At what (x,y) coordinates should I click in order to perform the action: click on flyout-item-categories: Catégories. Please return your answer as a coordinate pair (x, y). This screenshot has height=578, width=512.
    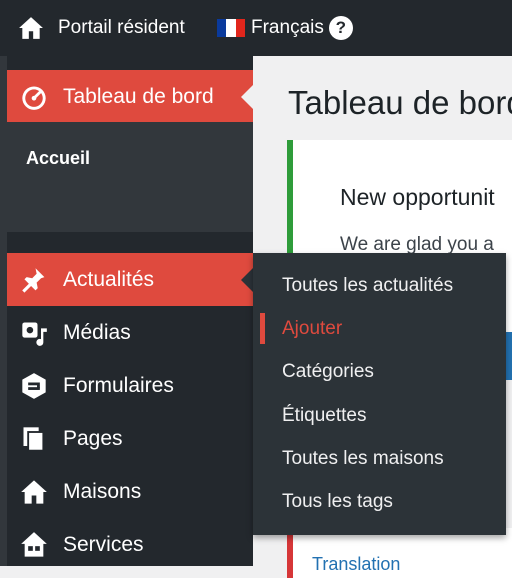
    Looking at the image, I should click on (379, 371).